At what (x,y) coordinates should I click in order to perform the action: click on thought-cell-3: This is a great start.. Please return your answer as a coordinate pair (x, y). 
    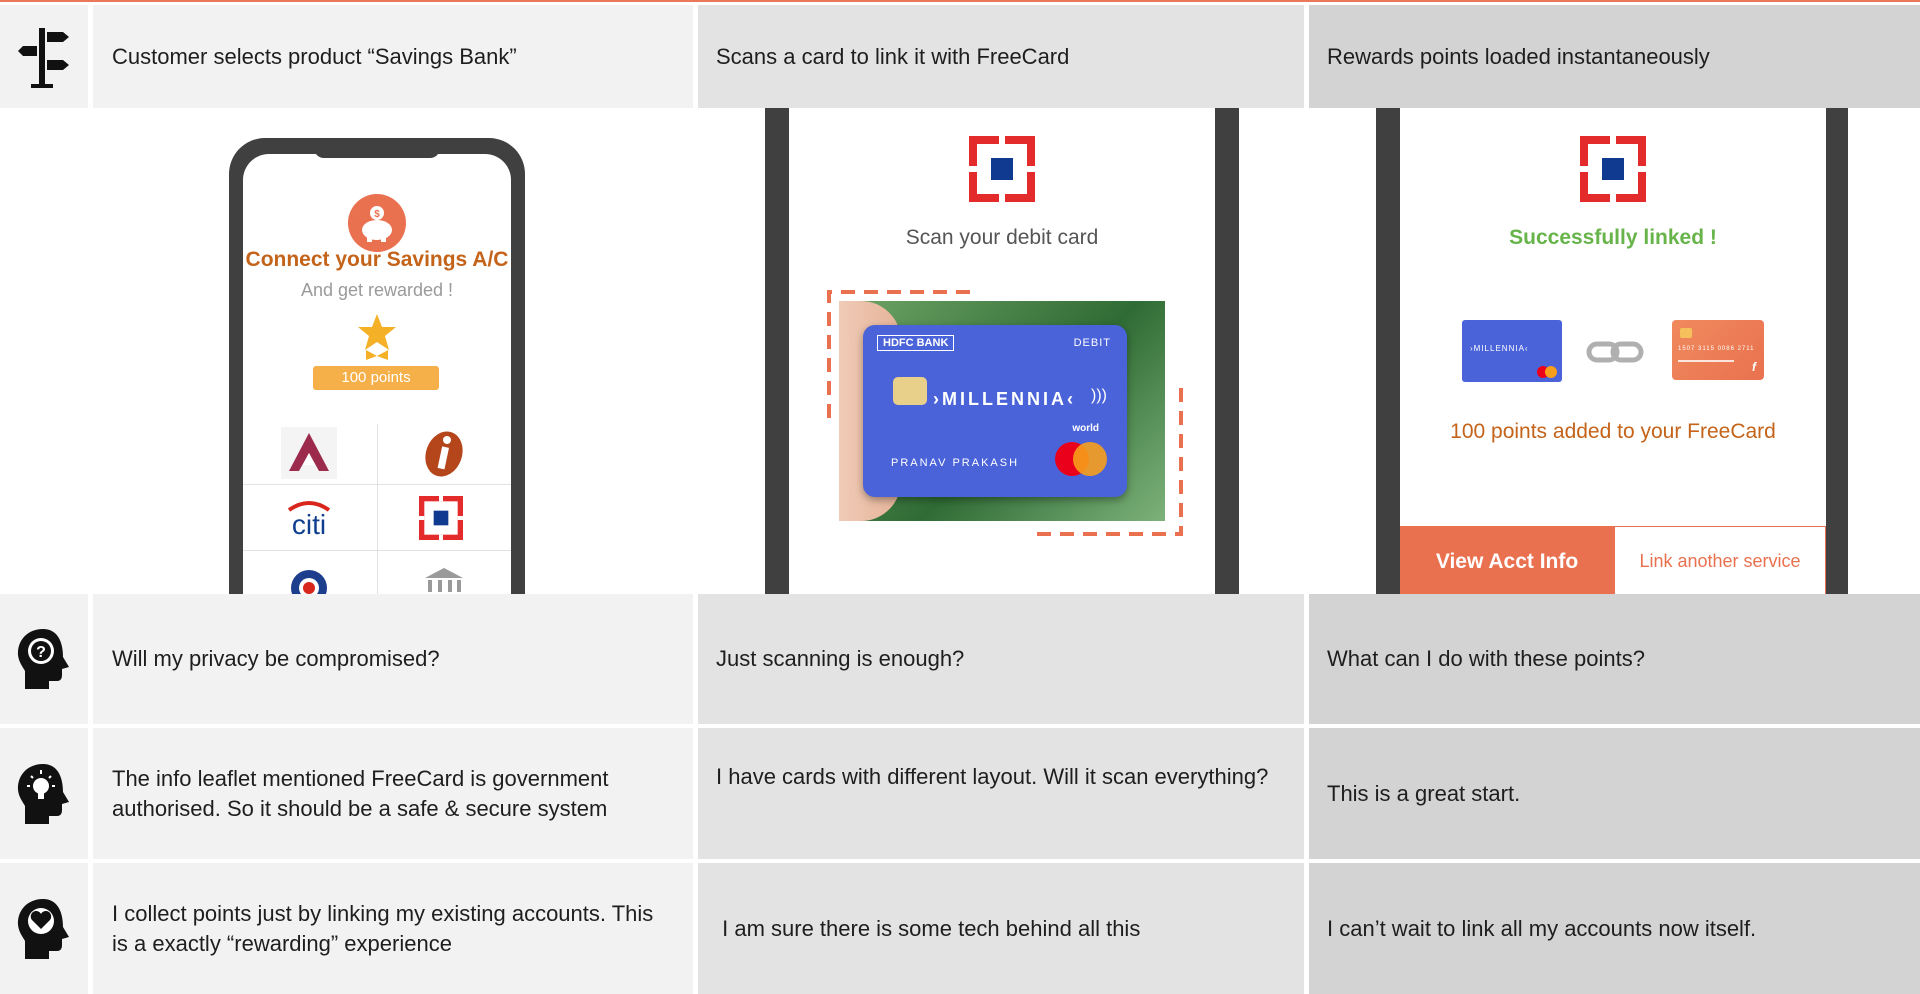
    Looking at the image, I should click on (1614, 793).